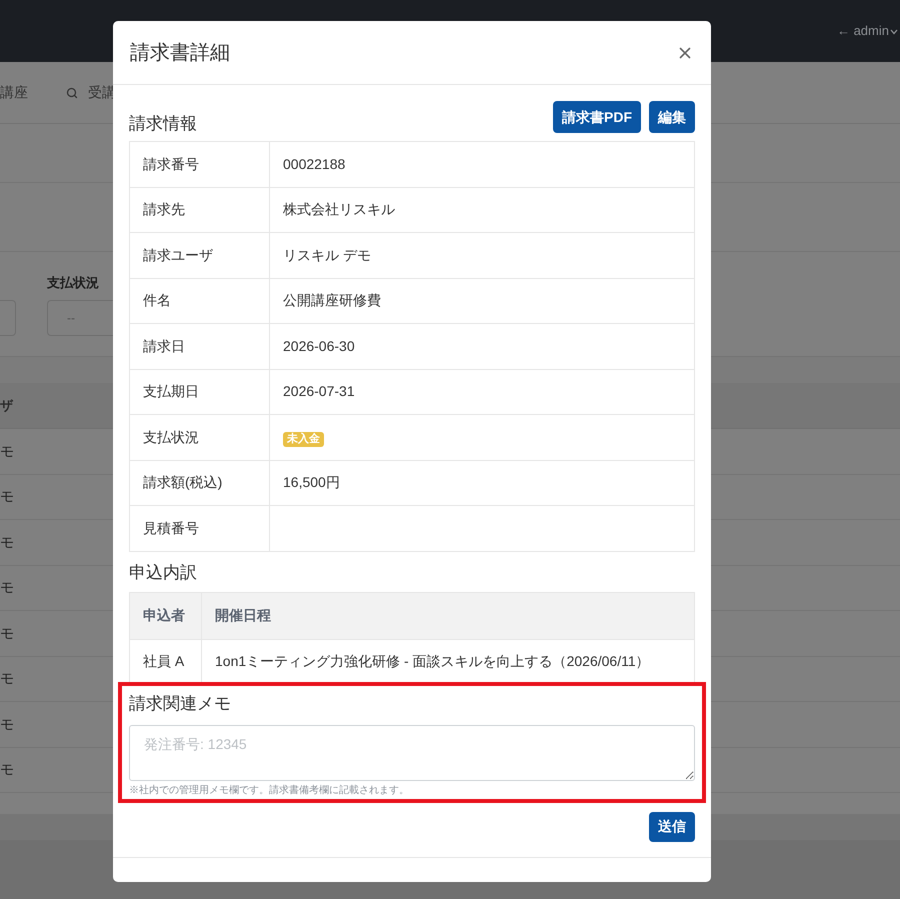  What do you see at coordinates (182, 482) in the screenshot?
I see `field-label: 請求額(税込)` at bounding box center [182, 482].